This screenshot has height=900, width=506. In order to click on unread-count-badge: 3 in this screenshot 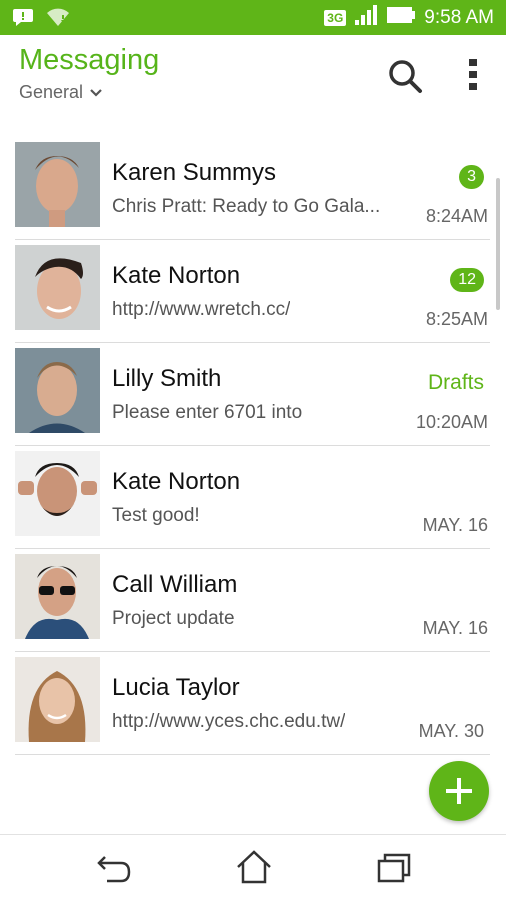, I will do `click(471, 177)`.